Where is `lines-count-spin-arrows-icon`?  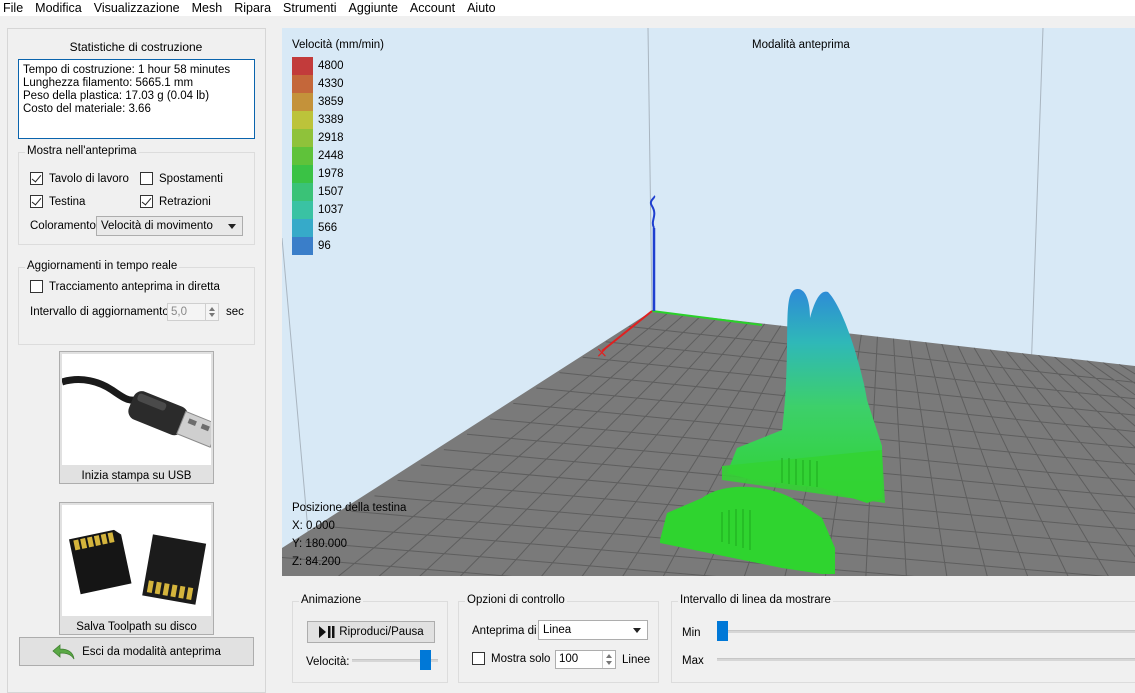 lines-count-spin-arrows-icon is located at coordinates (608, 659).